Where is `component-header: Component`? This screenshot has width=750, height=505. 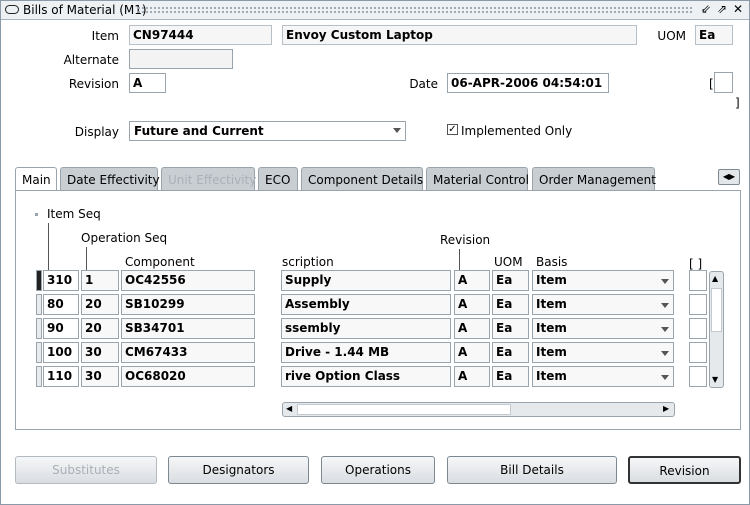 component-header: Component is located at coordinates (160, 262).